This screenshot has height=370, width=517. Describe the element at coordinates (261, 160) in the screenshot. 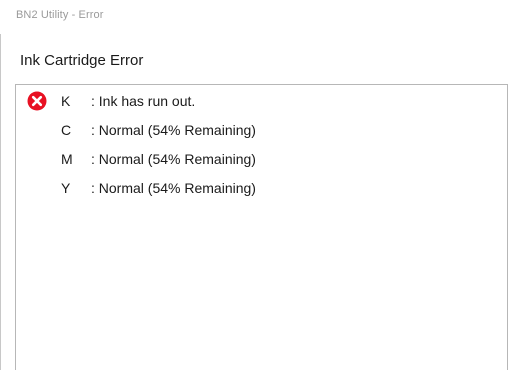

I see `list-item-m: M : Normal (54% Remaining)` at that location.